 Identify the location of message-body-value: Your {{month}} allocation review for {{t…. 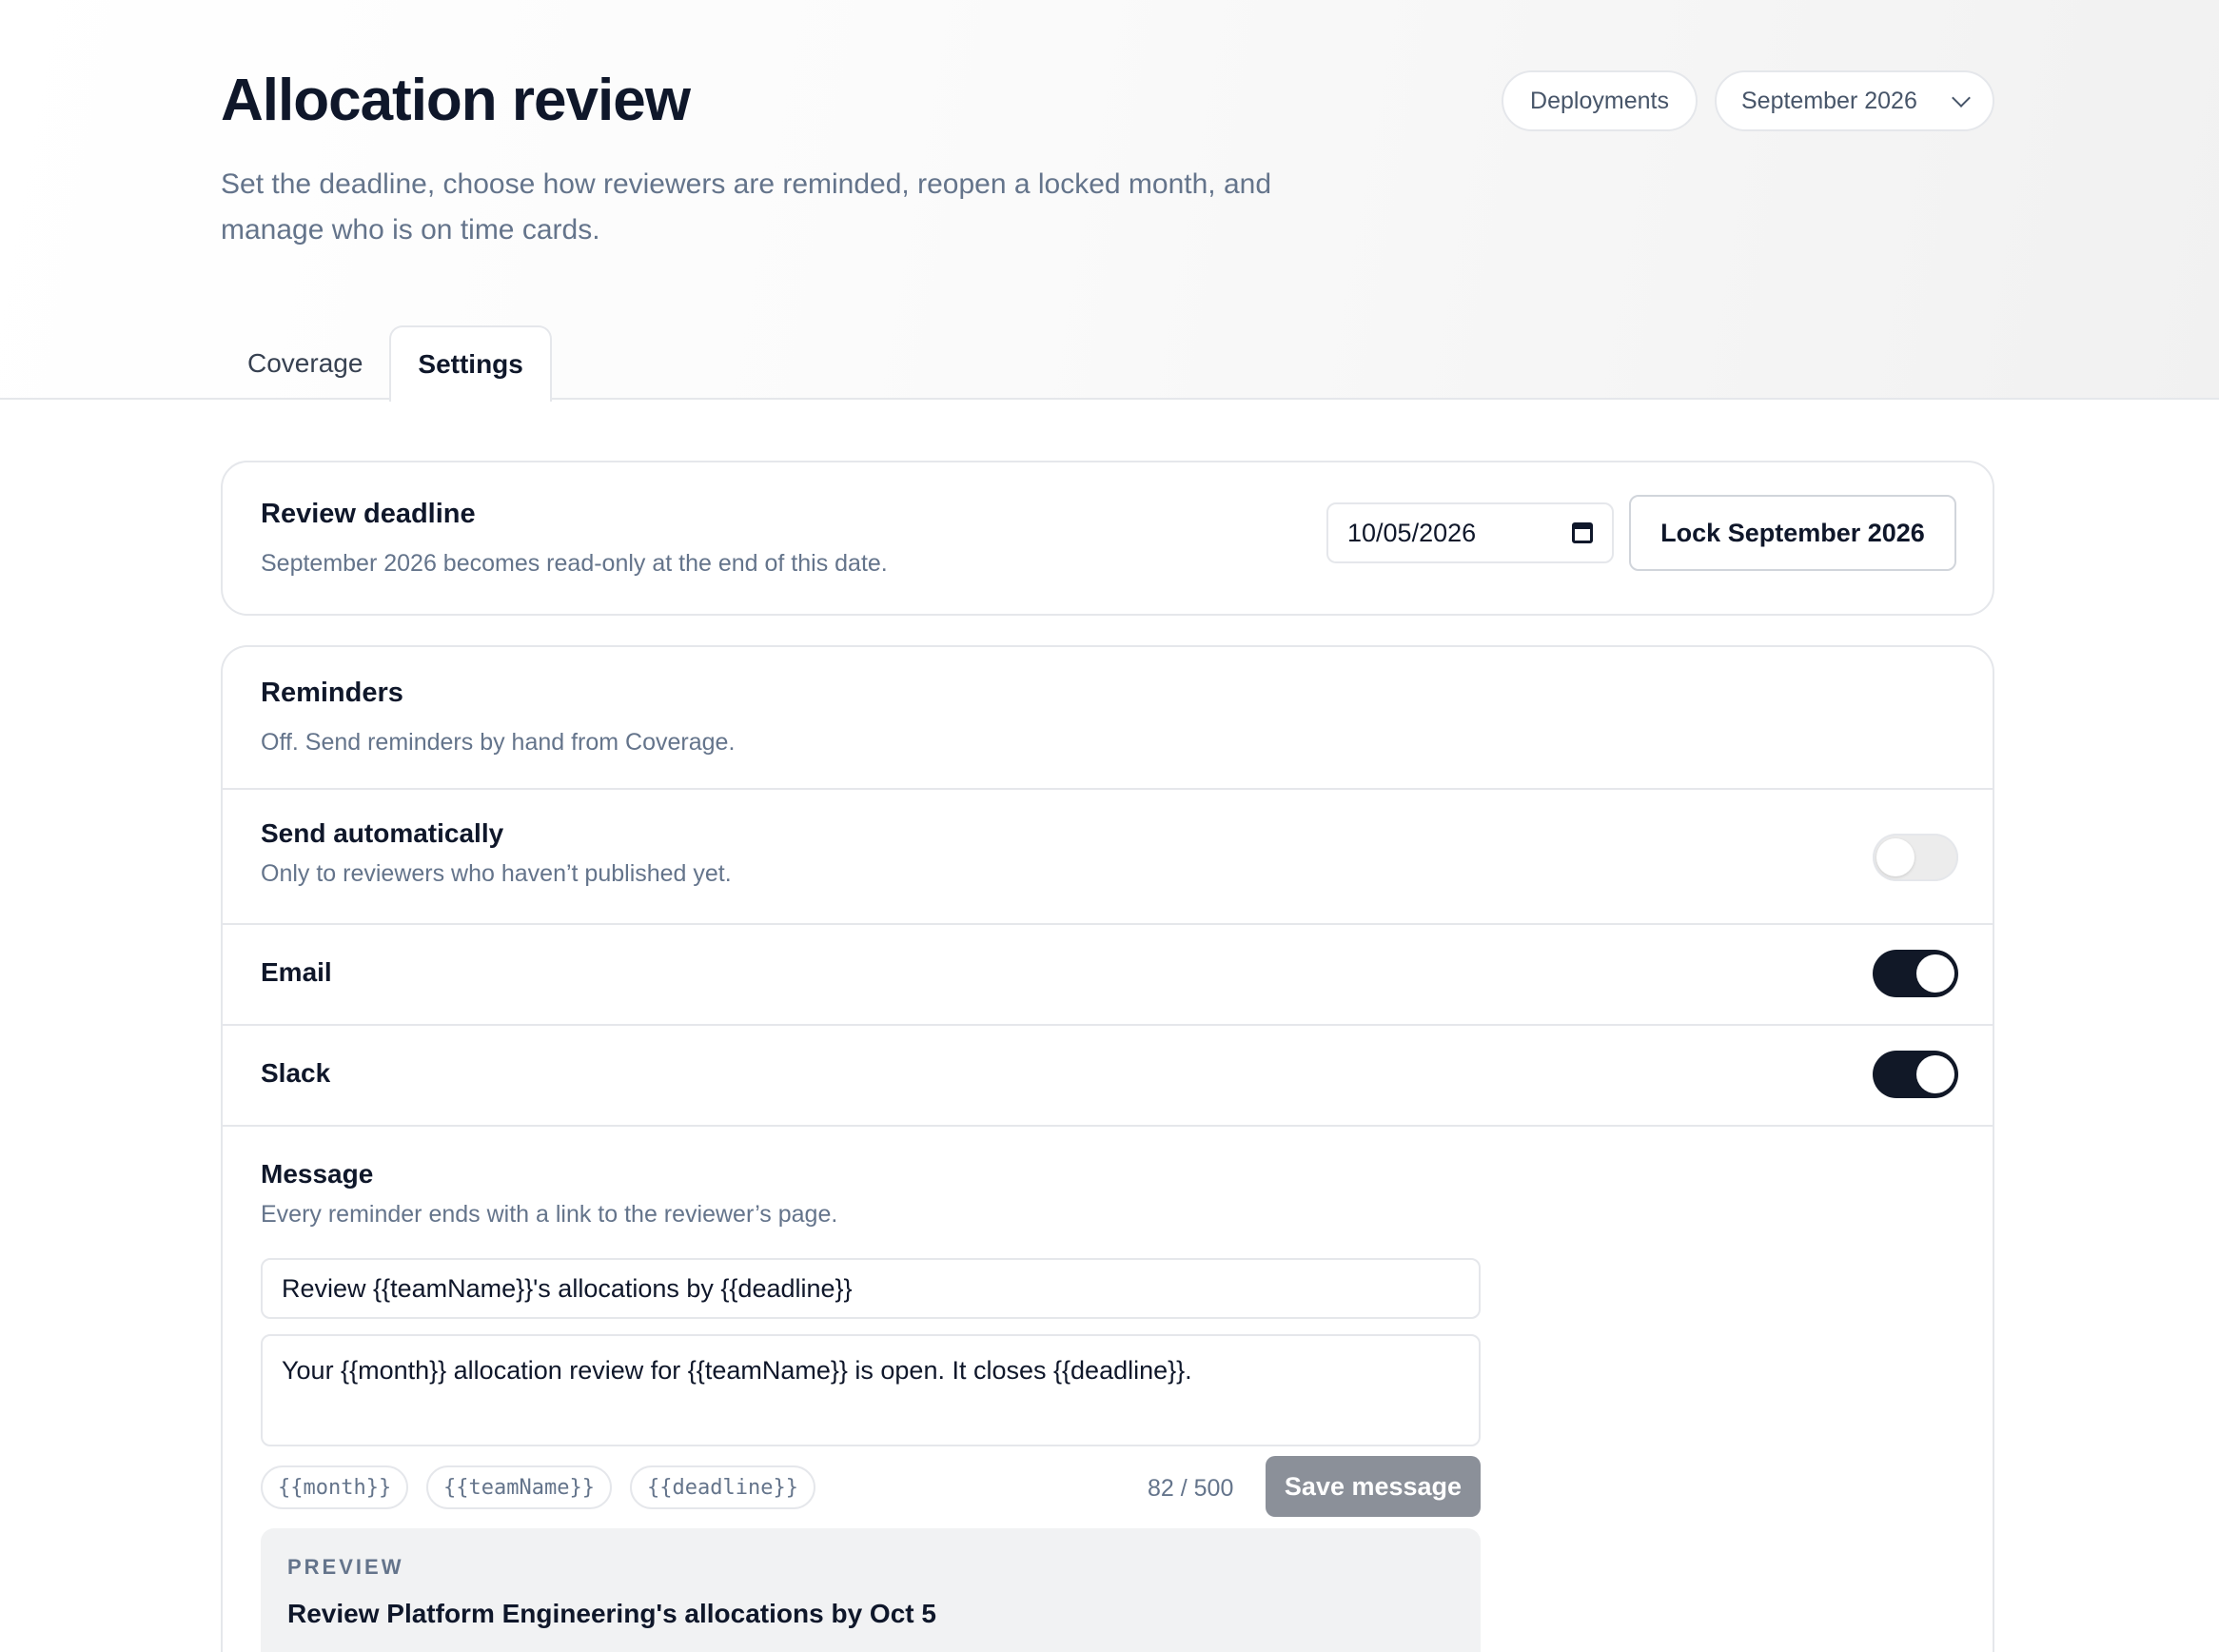
(737, 1371).